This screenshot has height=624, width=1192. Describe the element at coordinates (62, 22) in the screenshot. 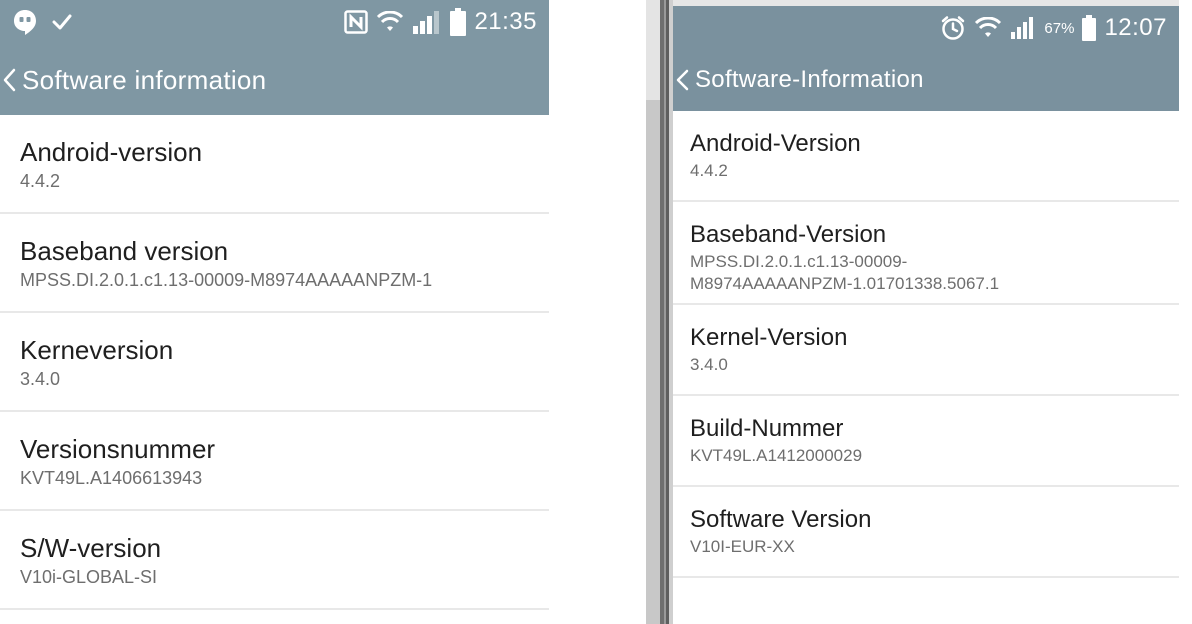

I see `check-icon` at that location.